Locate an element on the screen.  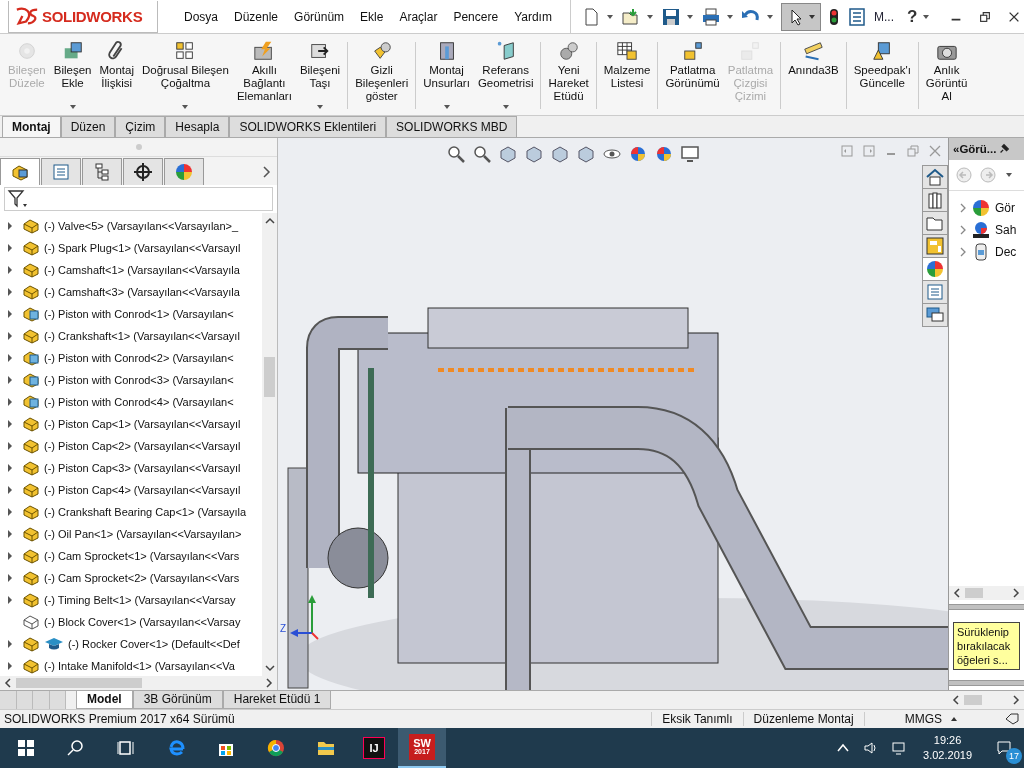
command-tab: SOLIDWORKS Eklentileri is located at coordinates (308, 127).